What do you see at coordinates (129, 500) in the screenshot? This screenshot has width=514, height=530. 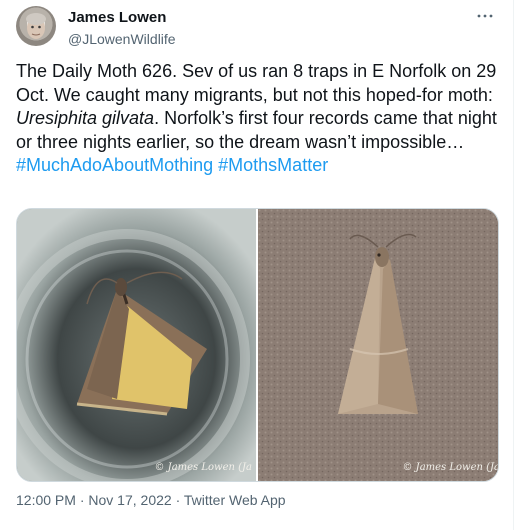 I see `tweet-date: Nov 17, 2022` at bounding box center [129, 500].